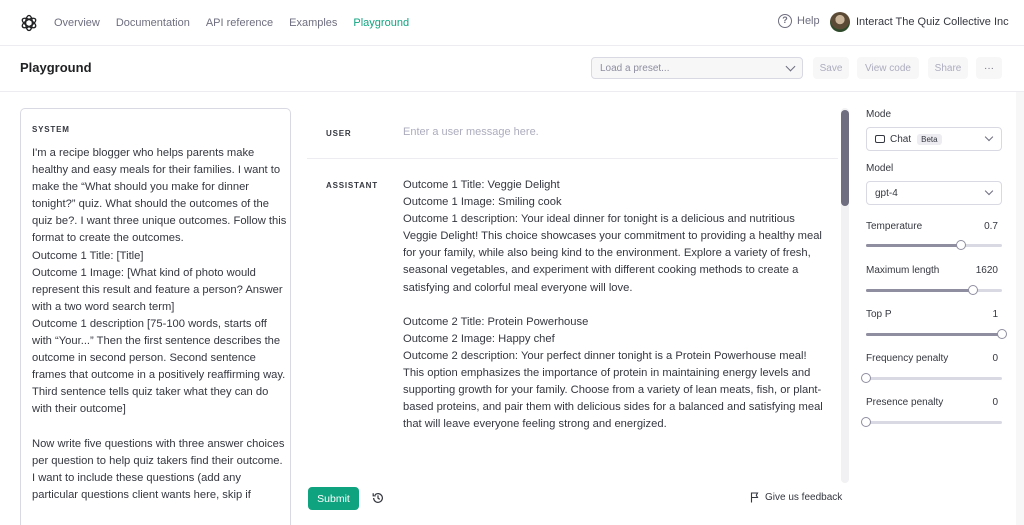 The height and width of the screenshot is (525, 1024). What do you see at coordinates (932, 22) in the screenshot?
I see `org-name: Interact The Quiz Collective Inc` at bounding box center [932, 22].